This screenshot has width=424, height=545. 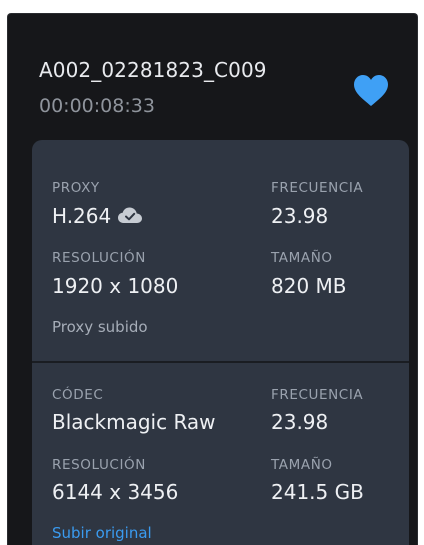 What do you see at coordinates (220, 362) in the screenshot?
I see `section-divider` at bounding box center [220, 362].